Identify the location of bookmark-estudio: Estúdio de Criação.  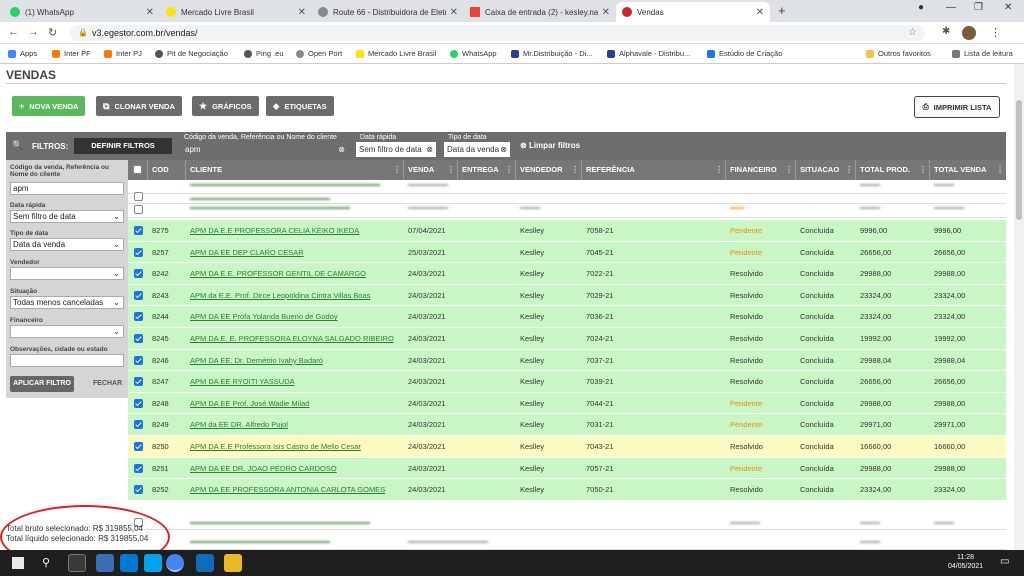
(744, 53).